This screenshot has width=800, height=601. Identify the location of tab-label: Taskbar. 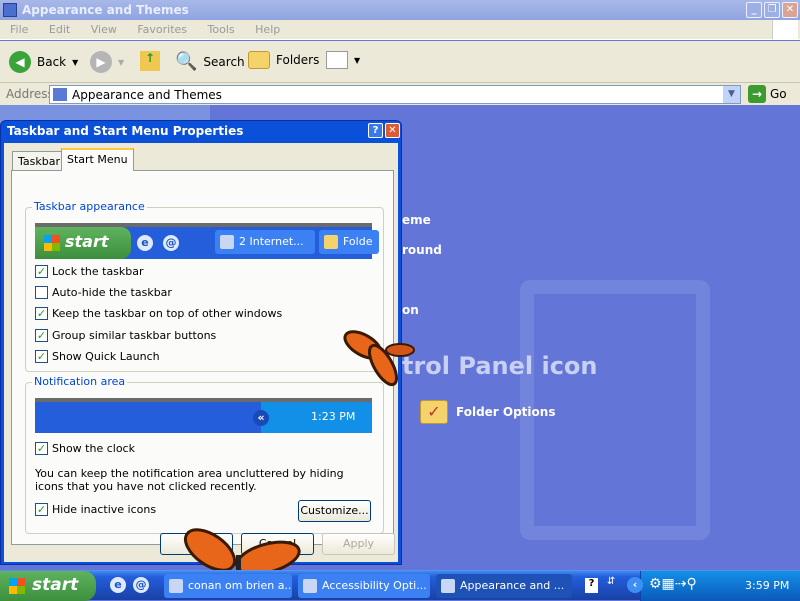
(39, 161).